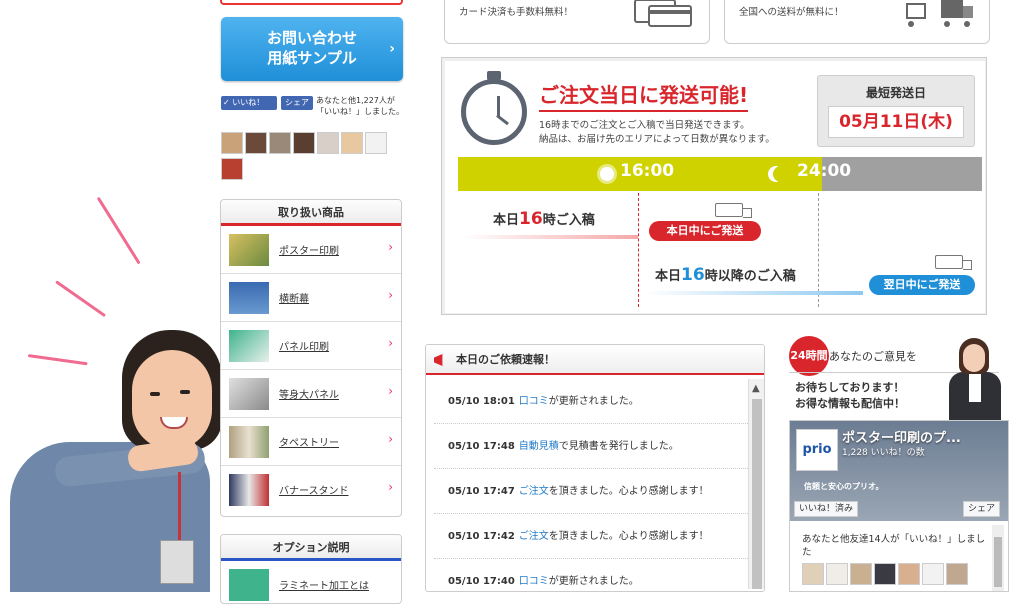  Describe the element at coordinates (304, 347) in the screenshot. I see `product-label: パネル印刷` at that location.